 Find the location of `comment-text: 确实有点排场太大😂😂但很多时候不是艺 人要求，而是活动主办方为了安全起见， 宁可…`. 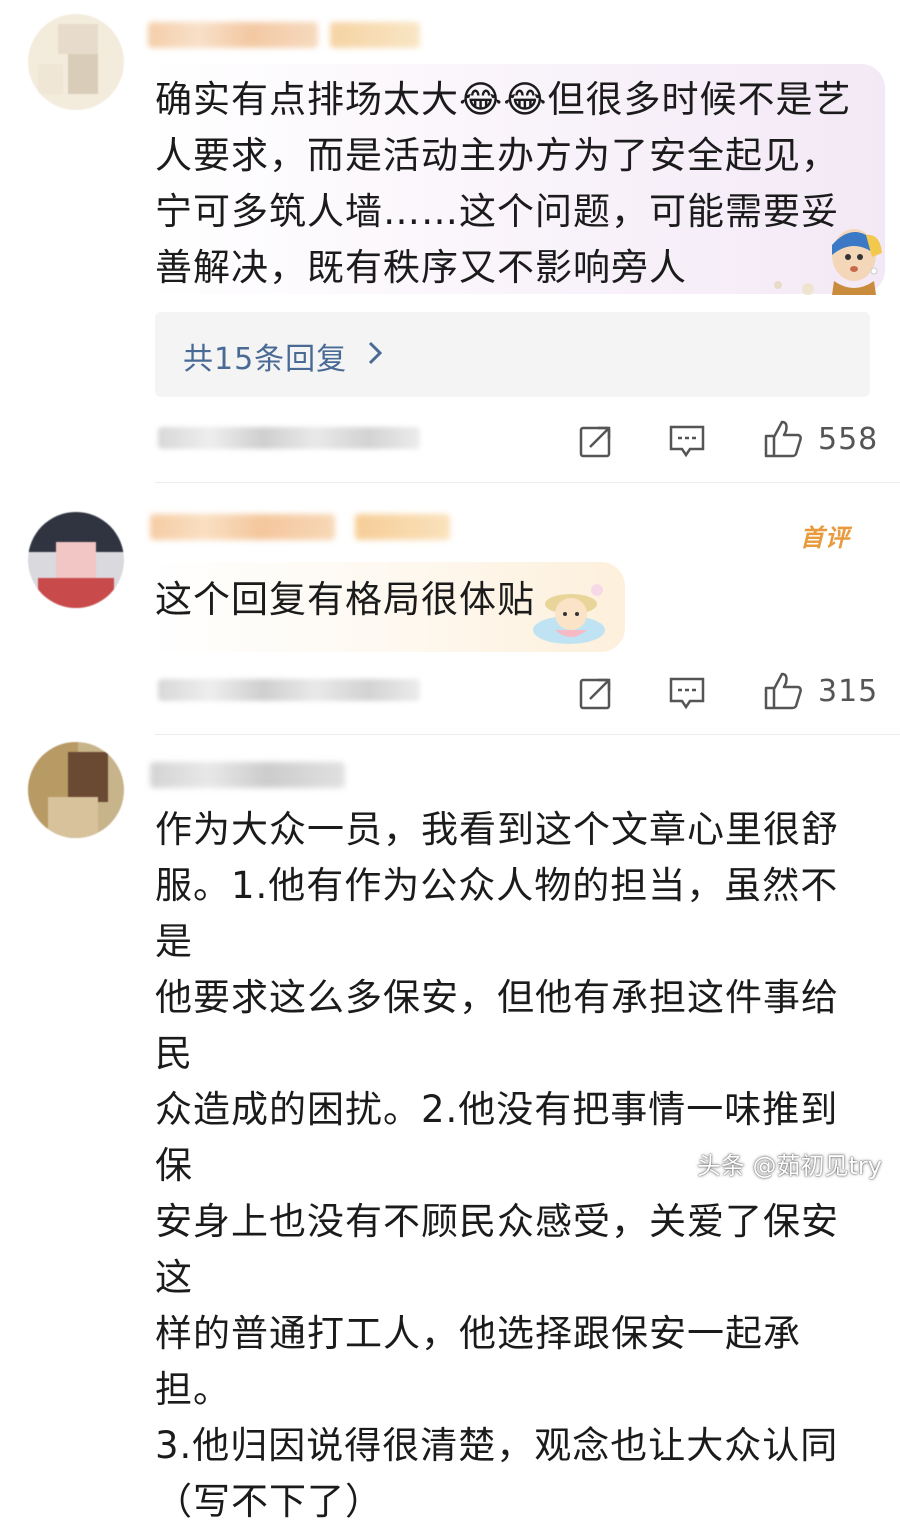

comment-text: 确实有点排场太大😂😂但很多时候不是艺 人要求，而是活动主办方为了安全起见， 宁可… is located at coordinates (503, 183).